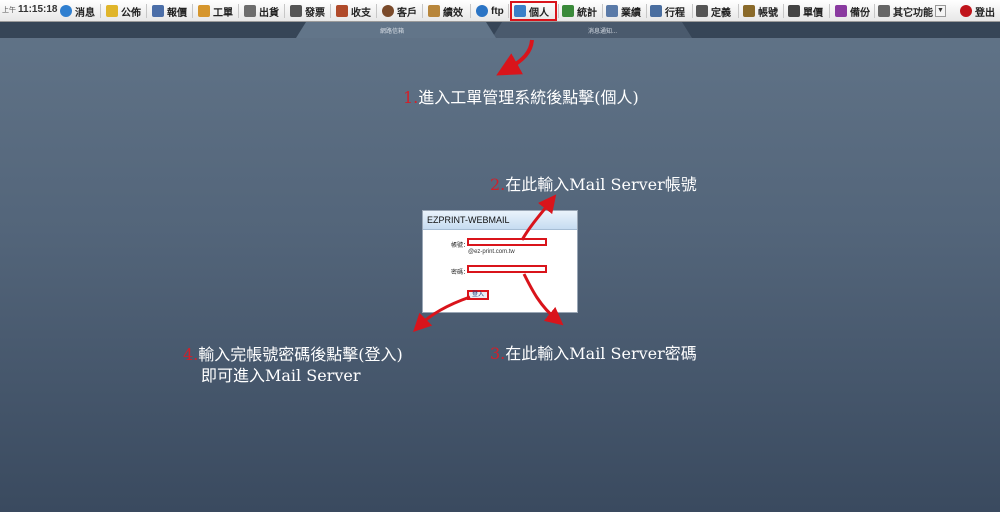  I want to click on toolbar-item-quotes: 報價, so click(169, 11).